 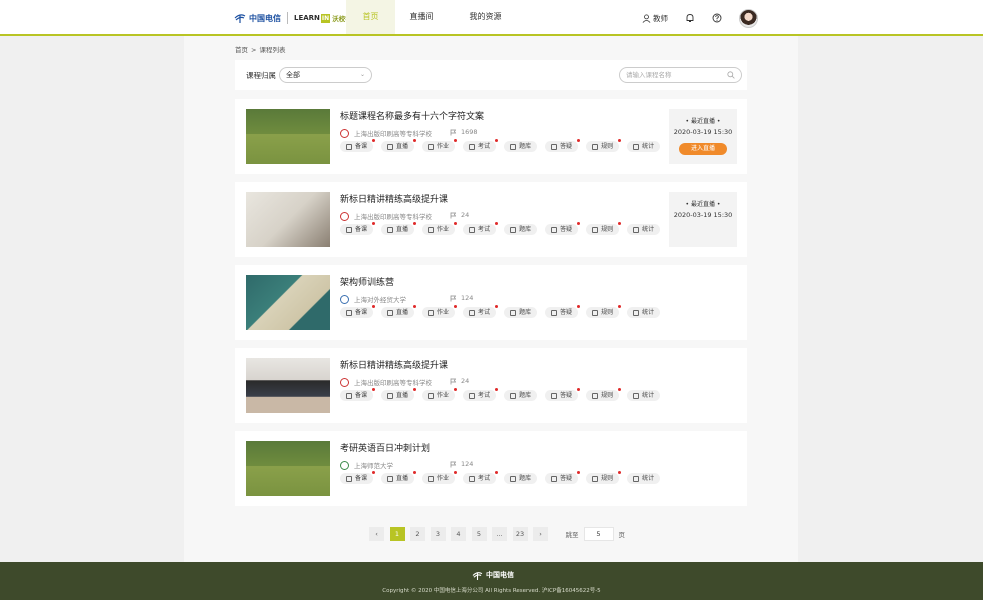 I want to click on qa-icon, so click(x=554, y=229).